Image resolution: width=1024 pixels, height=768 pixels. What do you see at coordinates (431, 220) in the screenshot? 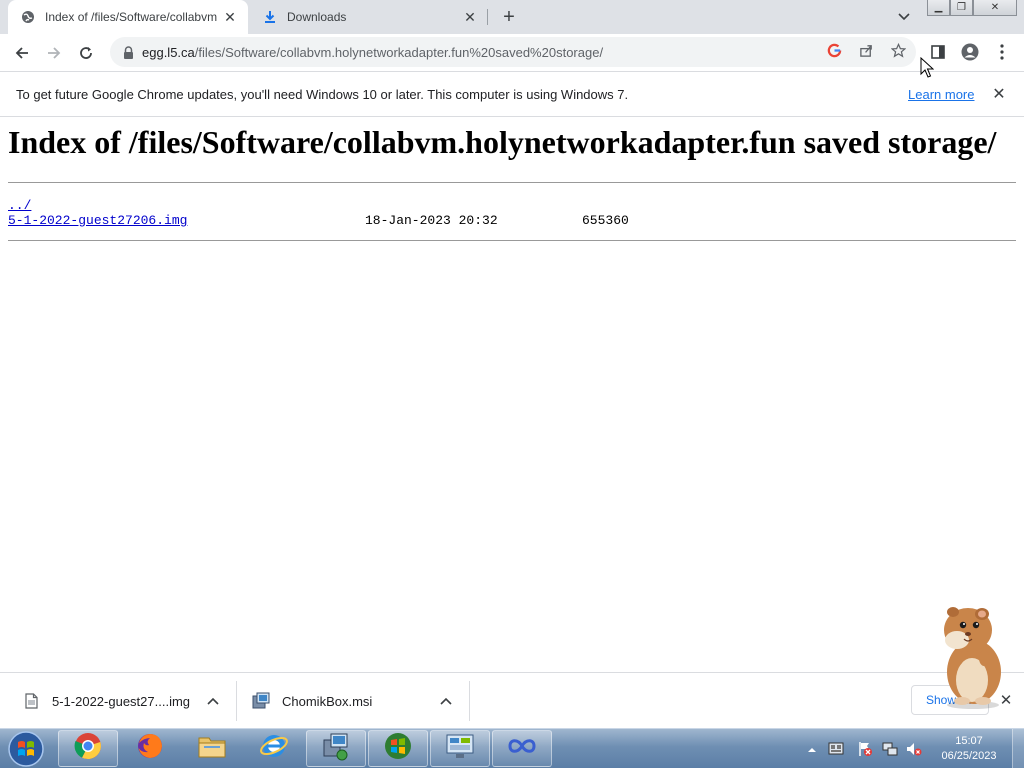
I see `file-date: 18-Jan-2023 20:32` at bounding box center [431, 220].